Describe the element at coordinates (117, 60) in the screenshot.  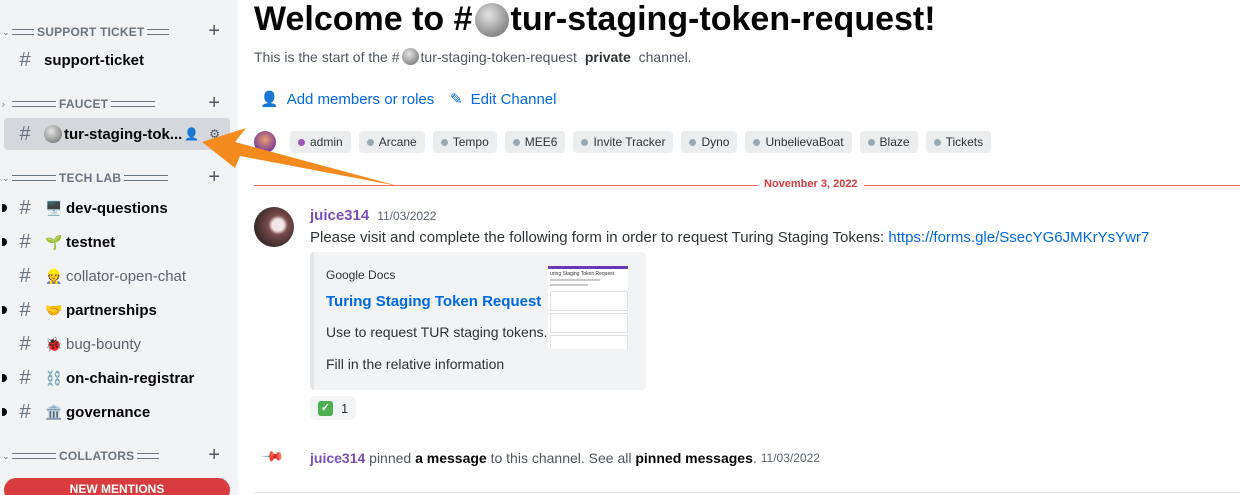
I see `channel-support-ticket: # support-ticket` at that location.